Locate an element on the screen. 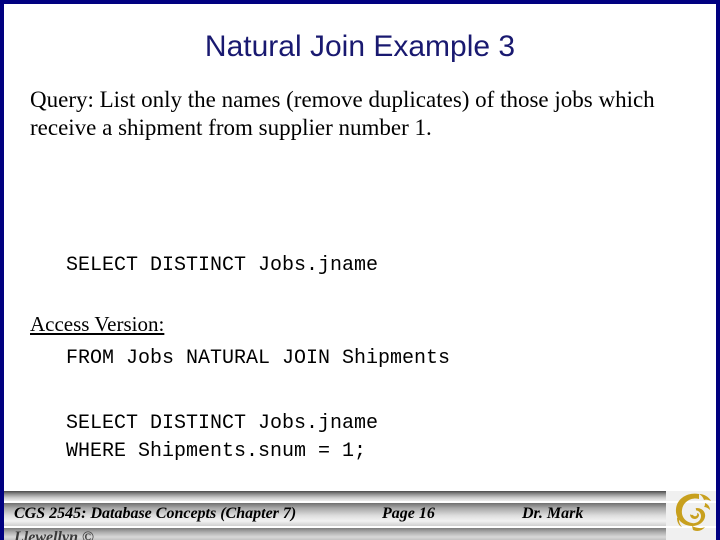 This screenshot has height=540, width=720. footer-accent-band is located at coordinates (360, 496).